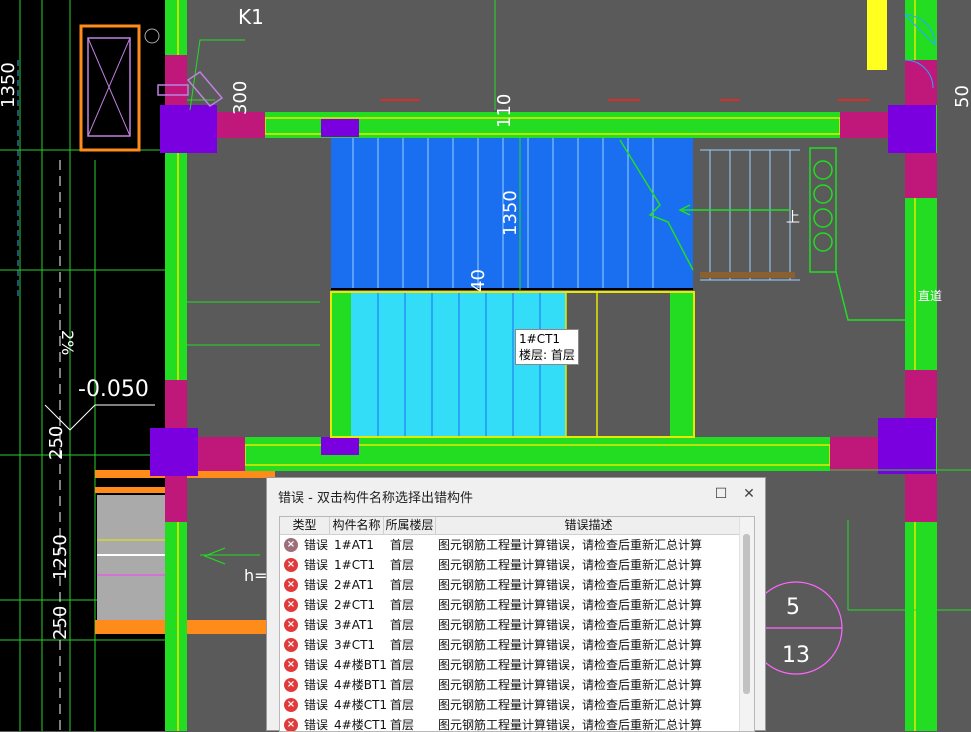 Image resolution: width=971 pixels, height=732 pixels. Describe the element at coordinates (130, 490) in the screenshot. I see `orange-beam-mid` at that location.